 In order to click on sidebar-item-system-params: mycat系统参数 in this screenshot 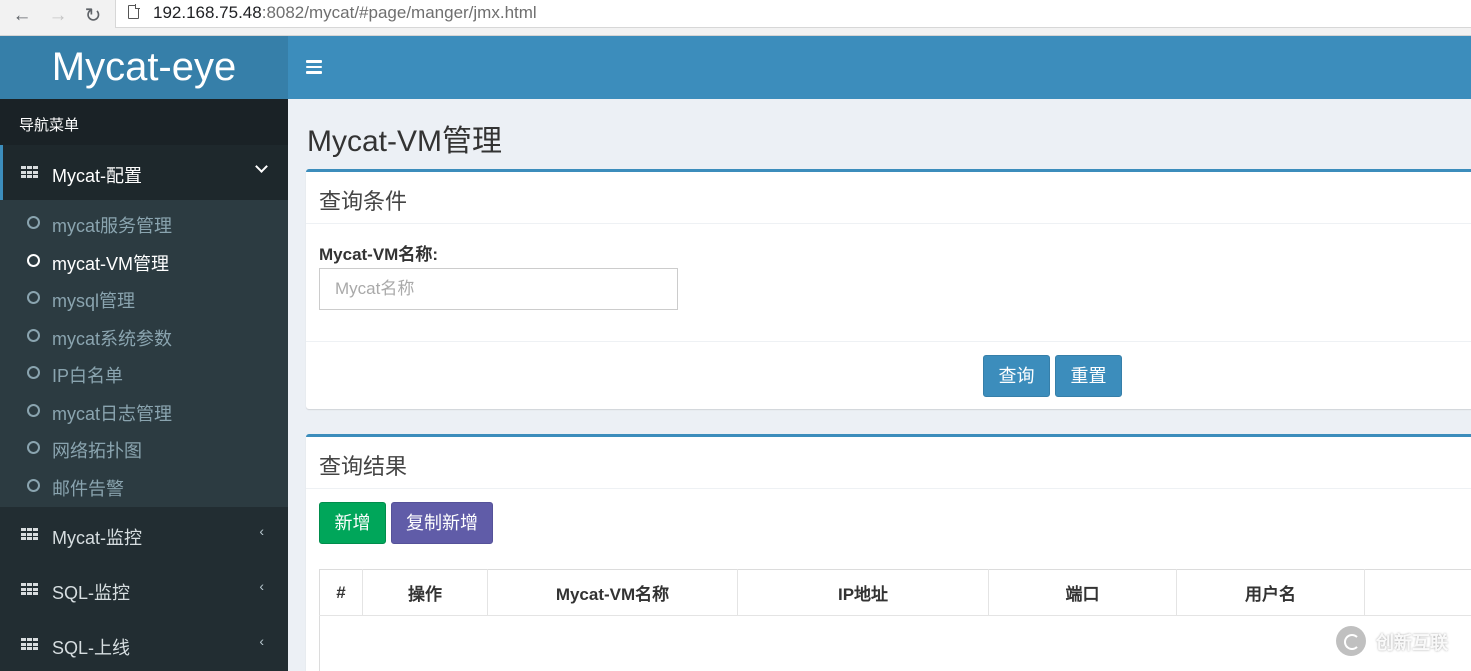, I will do `click(144, 337)`.